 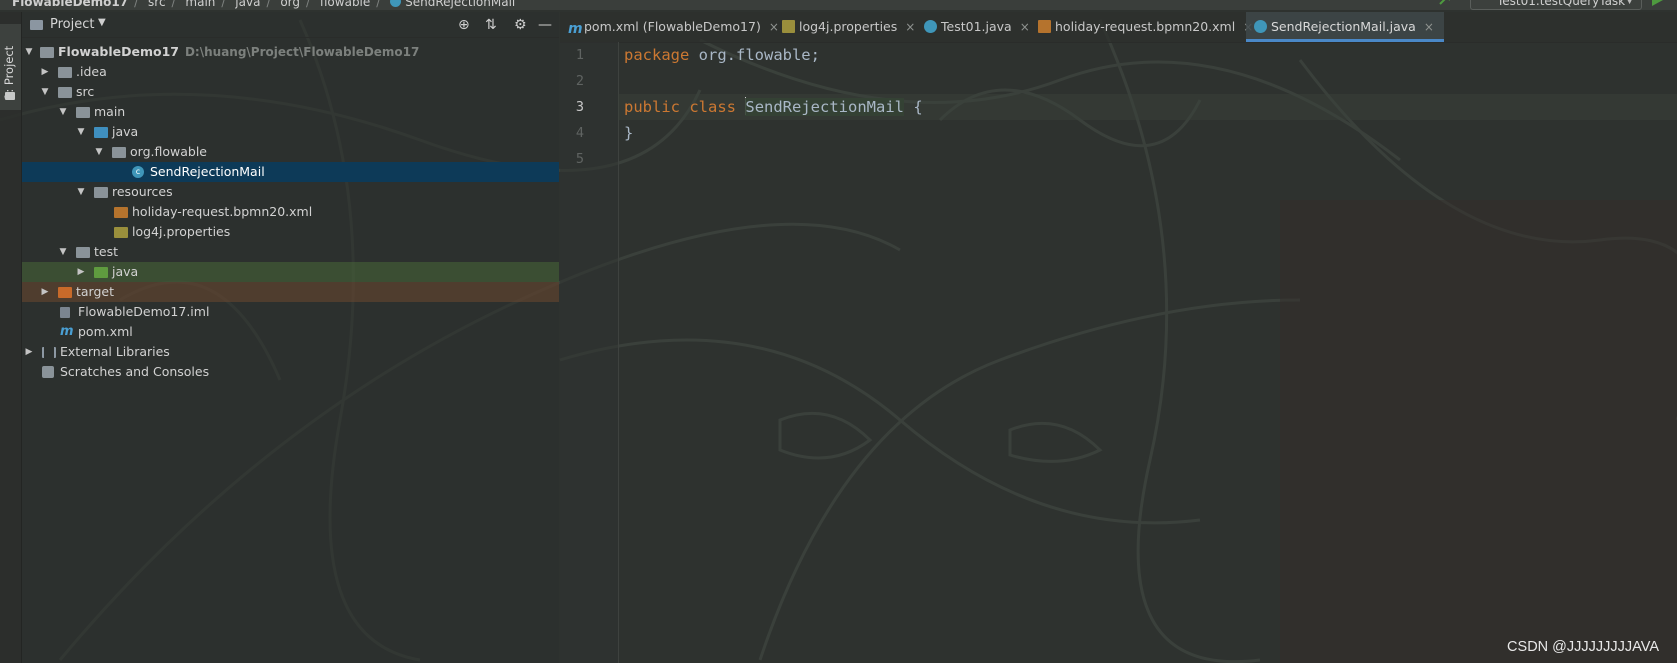 I want to click on tree-item-label: resources, so click(x=142, y=191).